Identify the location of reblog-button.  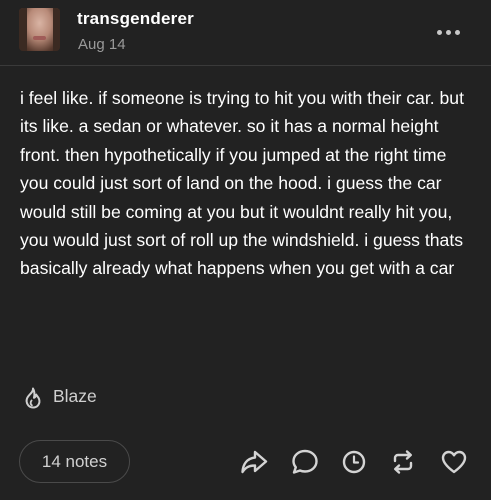
(403, 462).